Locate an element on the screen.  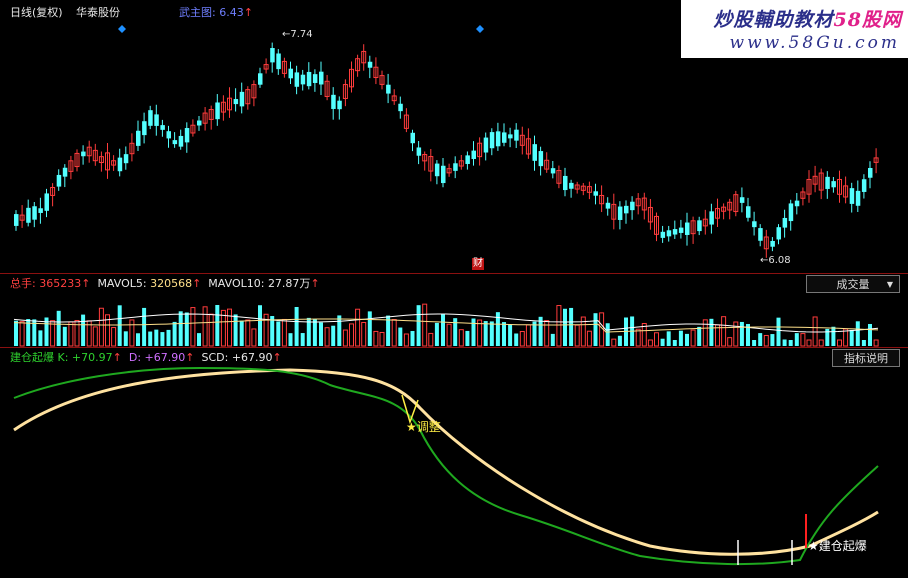
k-value: +70.97 is located at coordinates (92, 357).